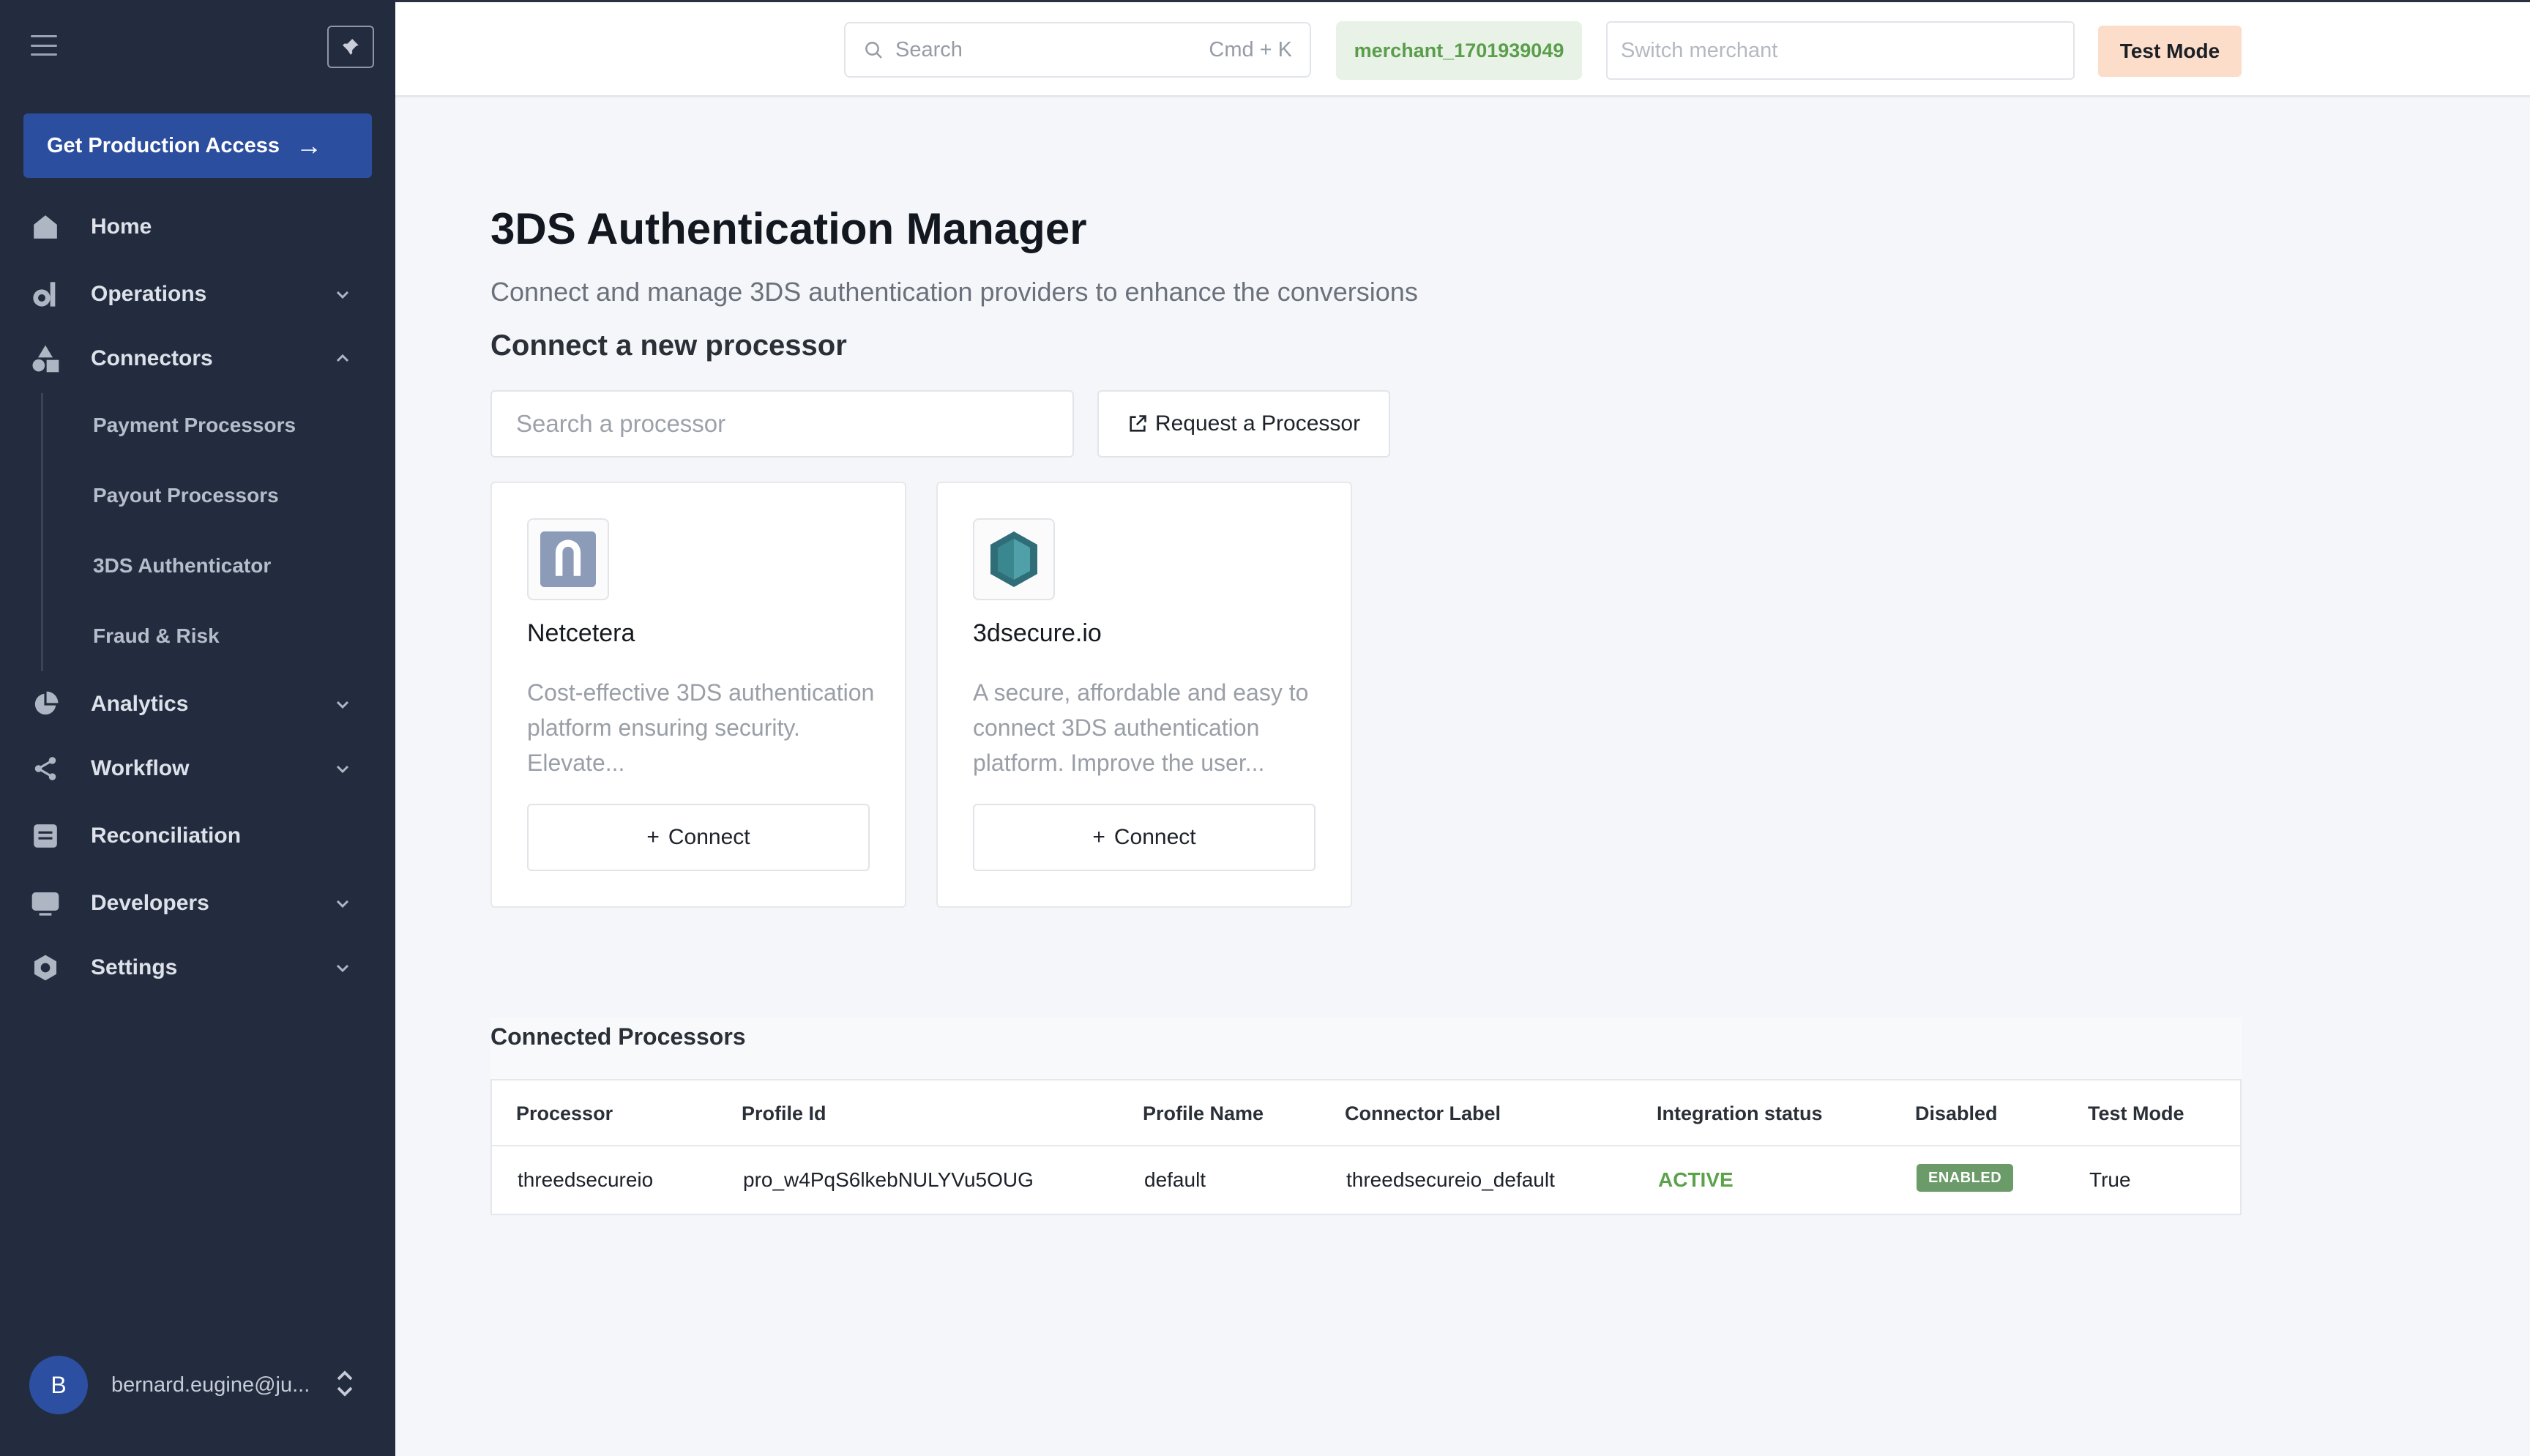  I want to click on search-icon, so click(874, 50).